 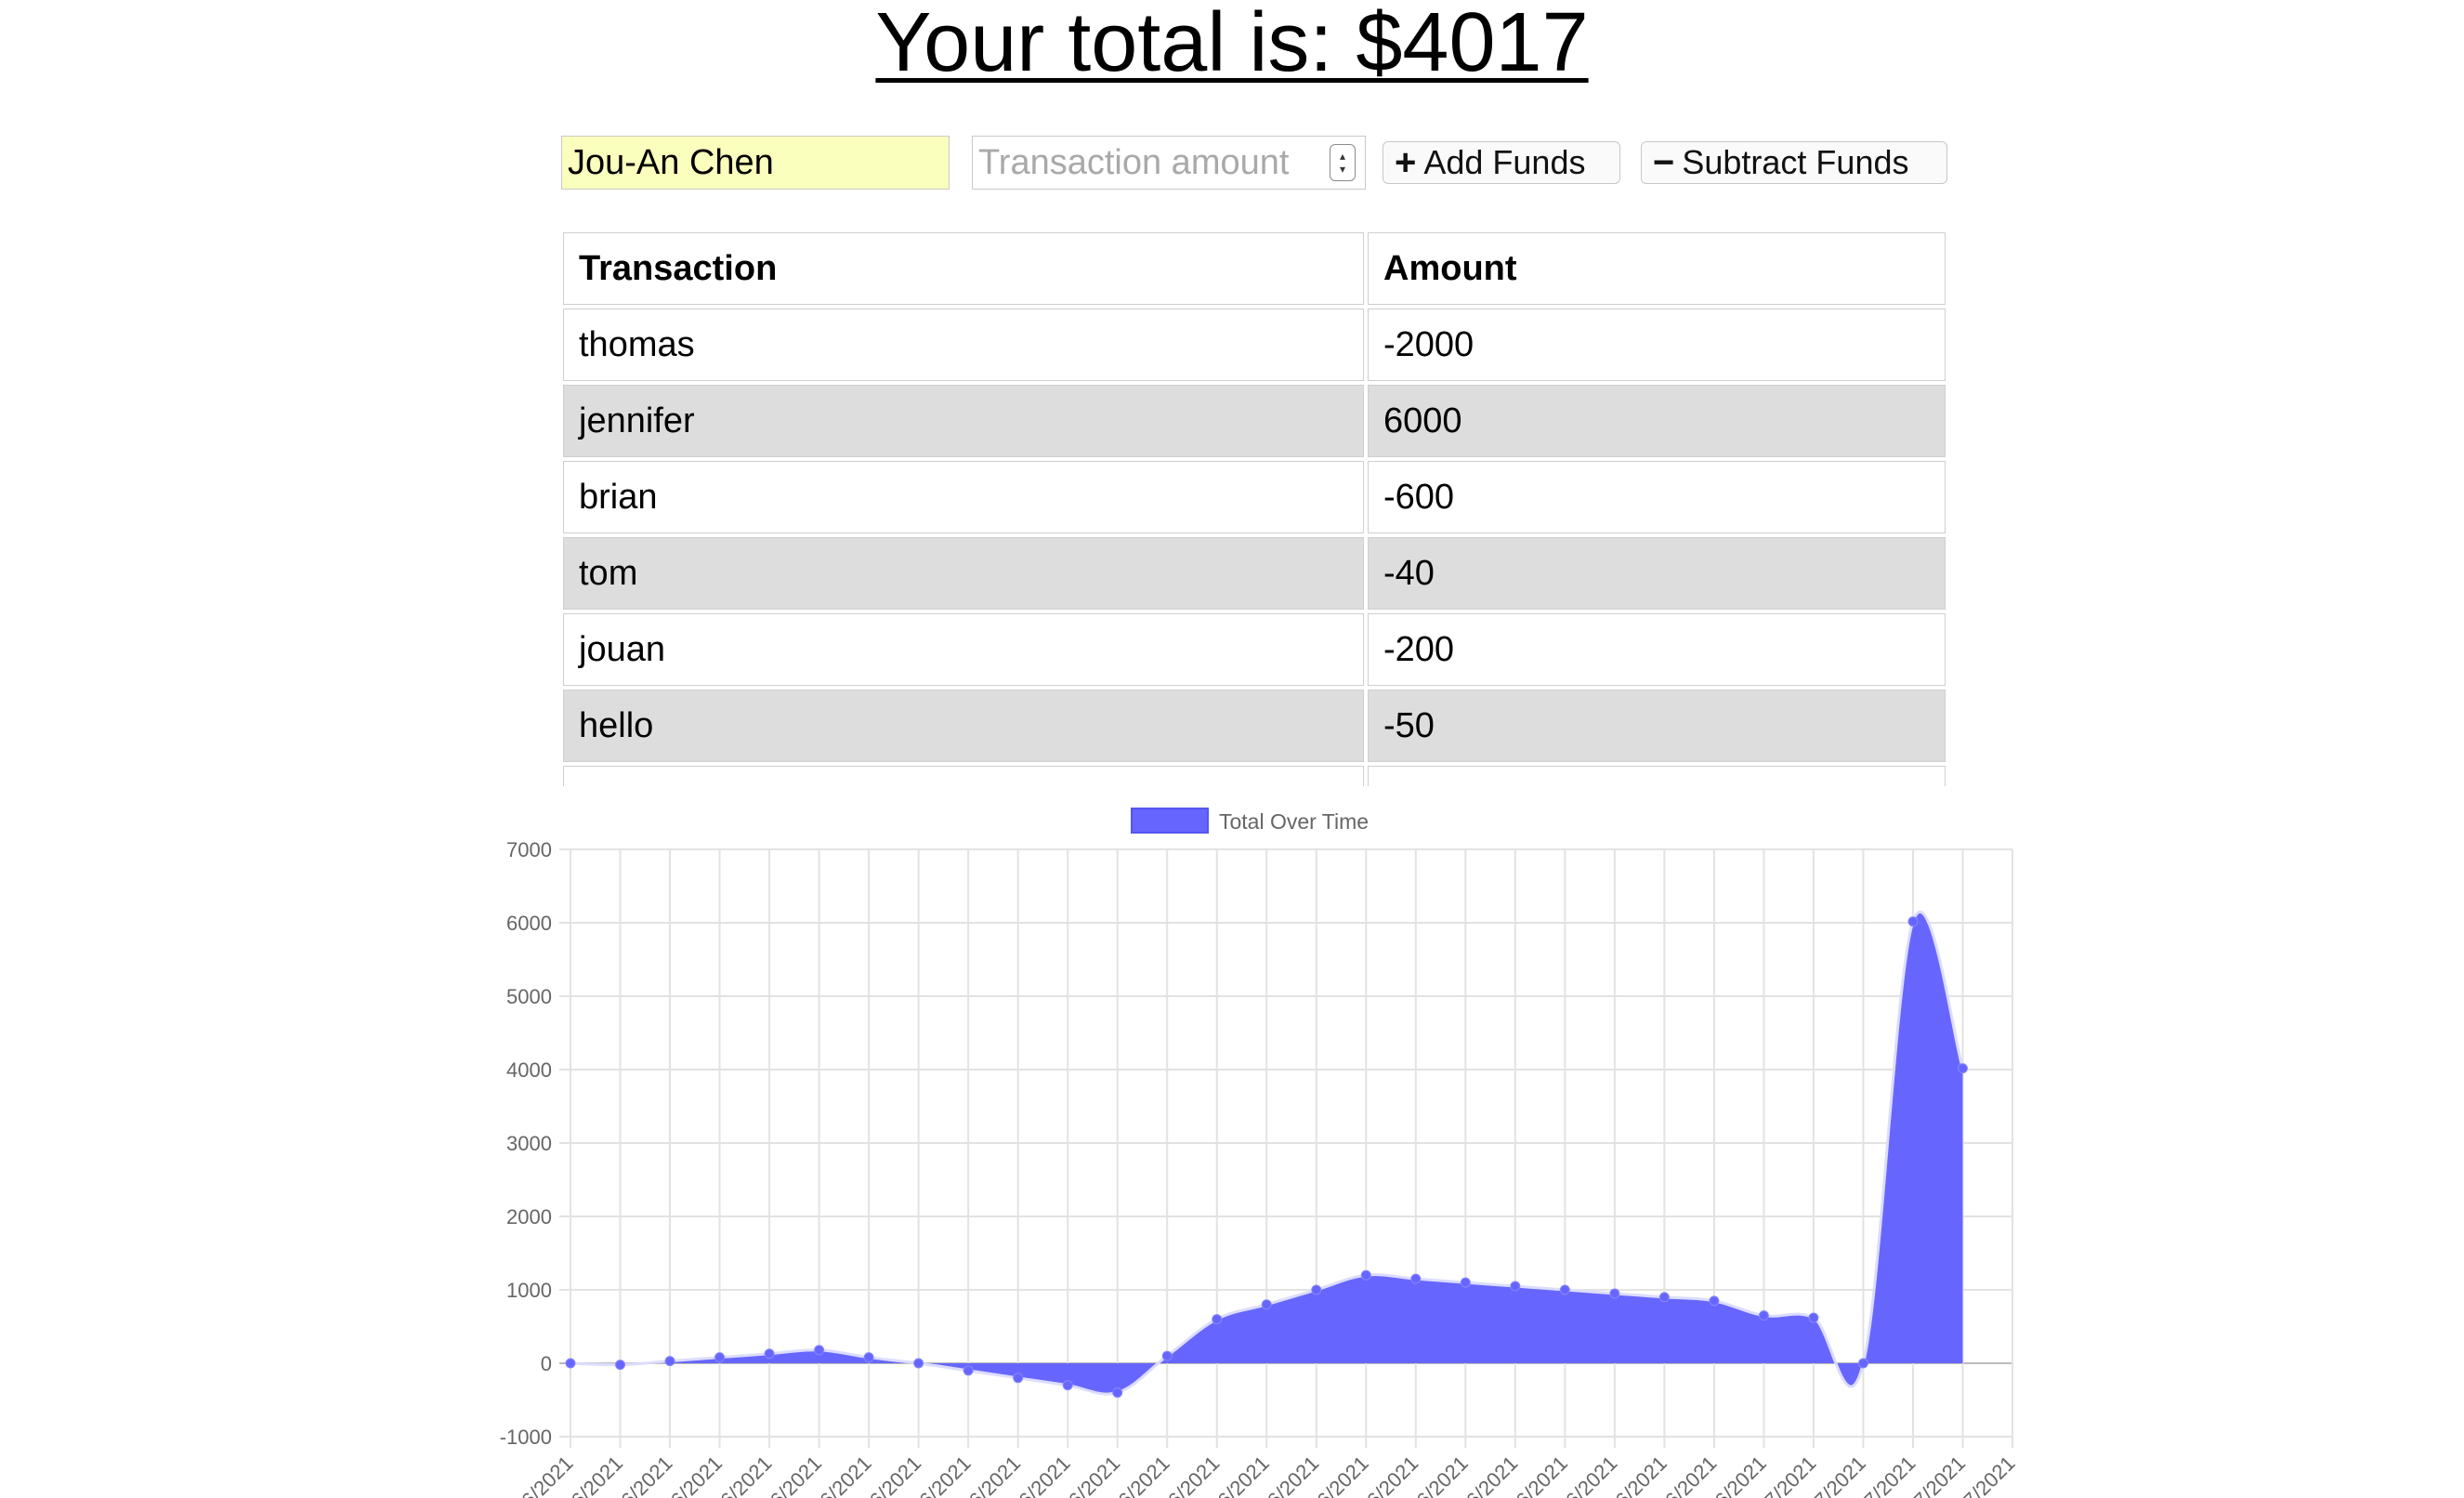 What do you see at coordinates (1657, 726) in the screenshot?
I see `transaction-amount-cell: -50` at bounding box center [1657, 726].